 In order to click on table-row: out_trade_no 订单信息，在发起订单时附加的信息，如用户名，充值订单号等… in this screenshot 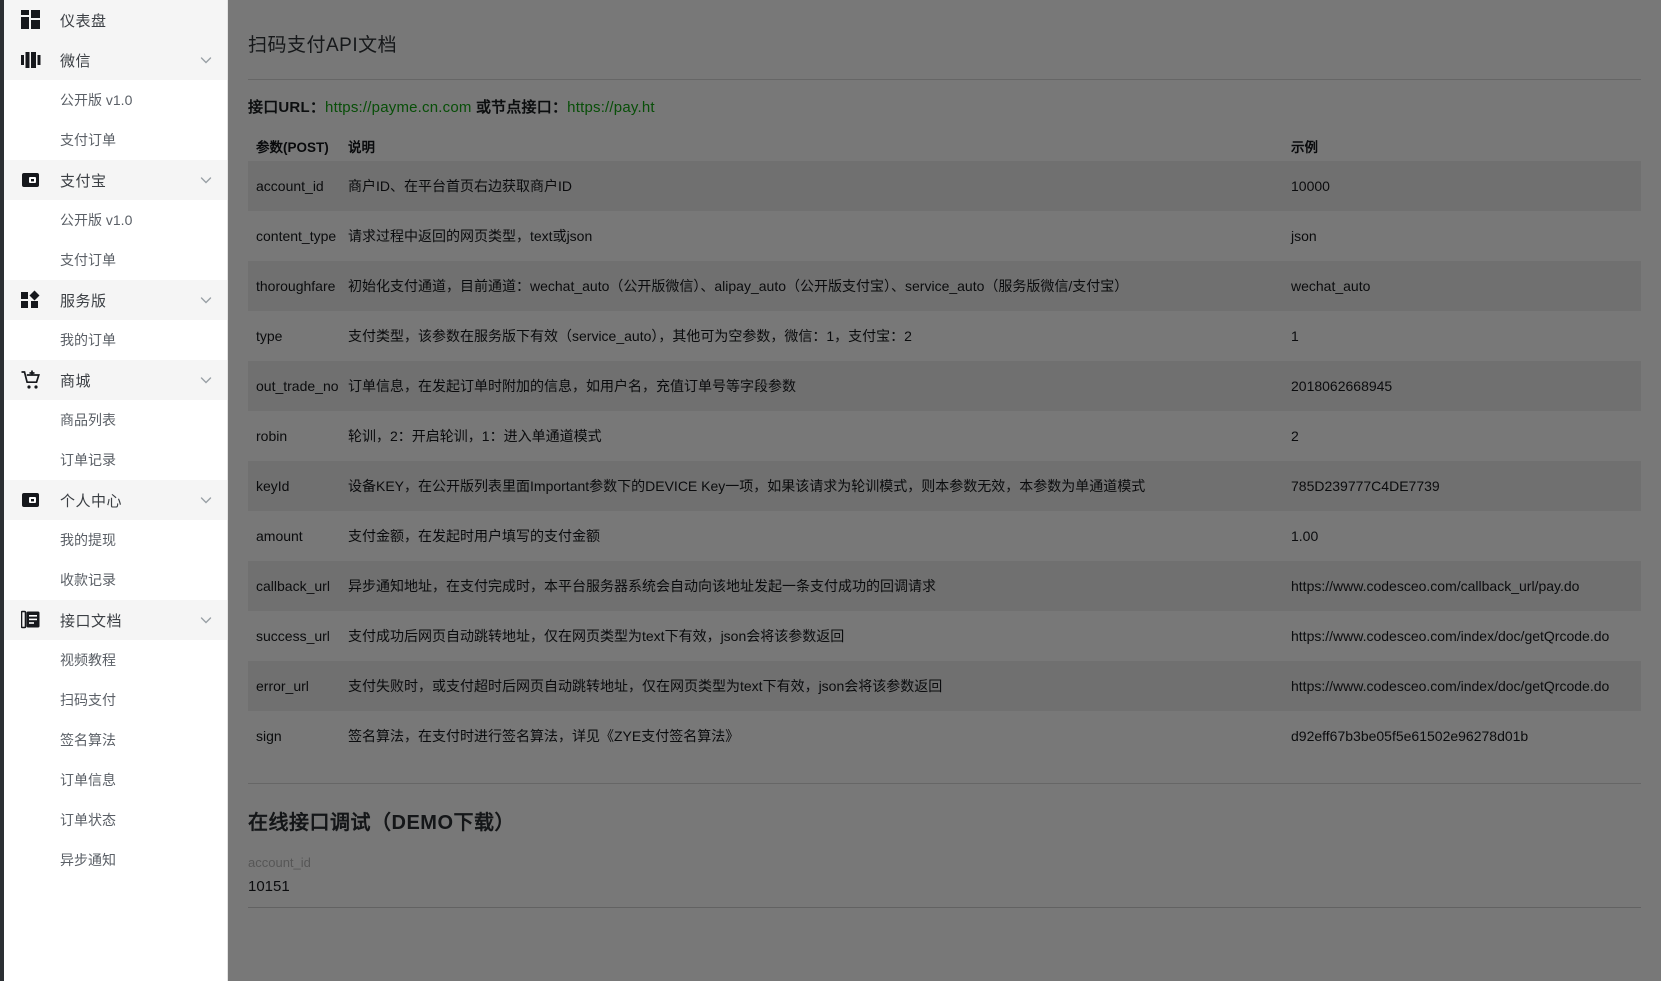, I will do `click(944, 386)`.